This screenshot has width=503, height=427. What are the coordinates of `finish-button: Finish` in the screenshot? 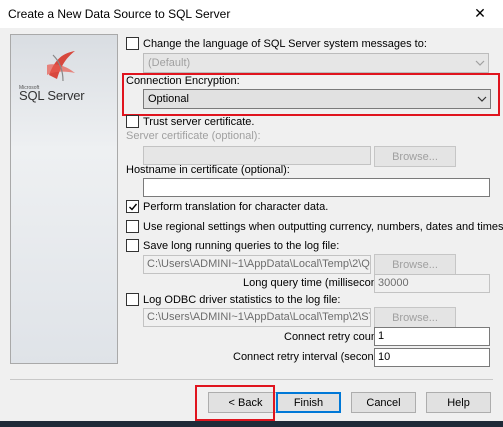 It's located at (308, 402).